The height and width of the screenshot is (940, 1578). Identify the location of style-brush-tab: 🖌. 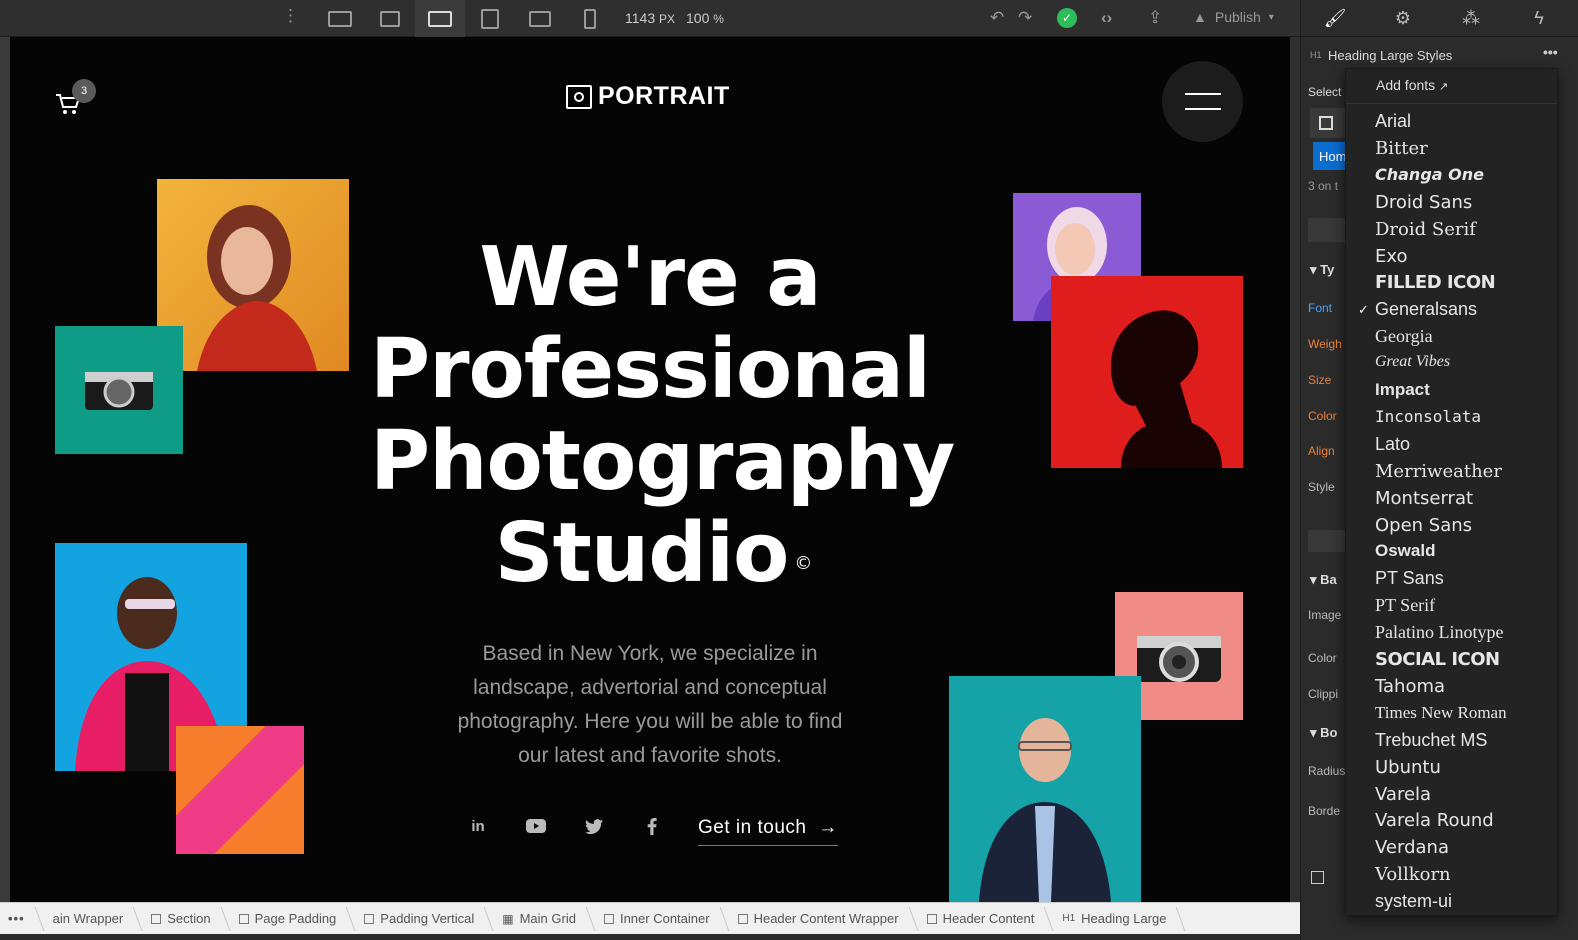
(1335, 18).